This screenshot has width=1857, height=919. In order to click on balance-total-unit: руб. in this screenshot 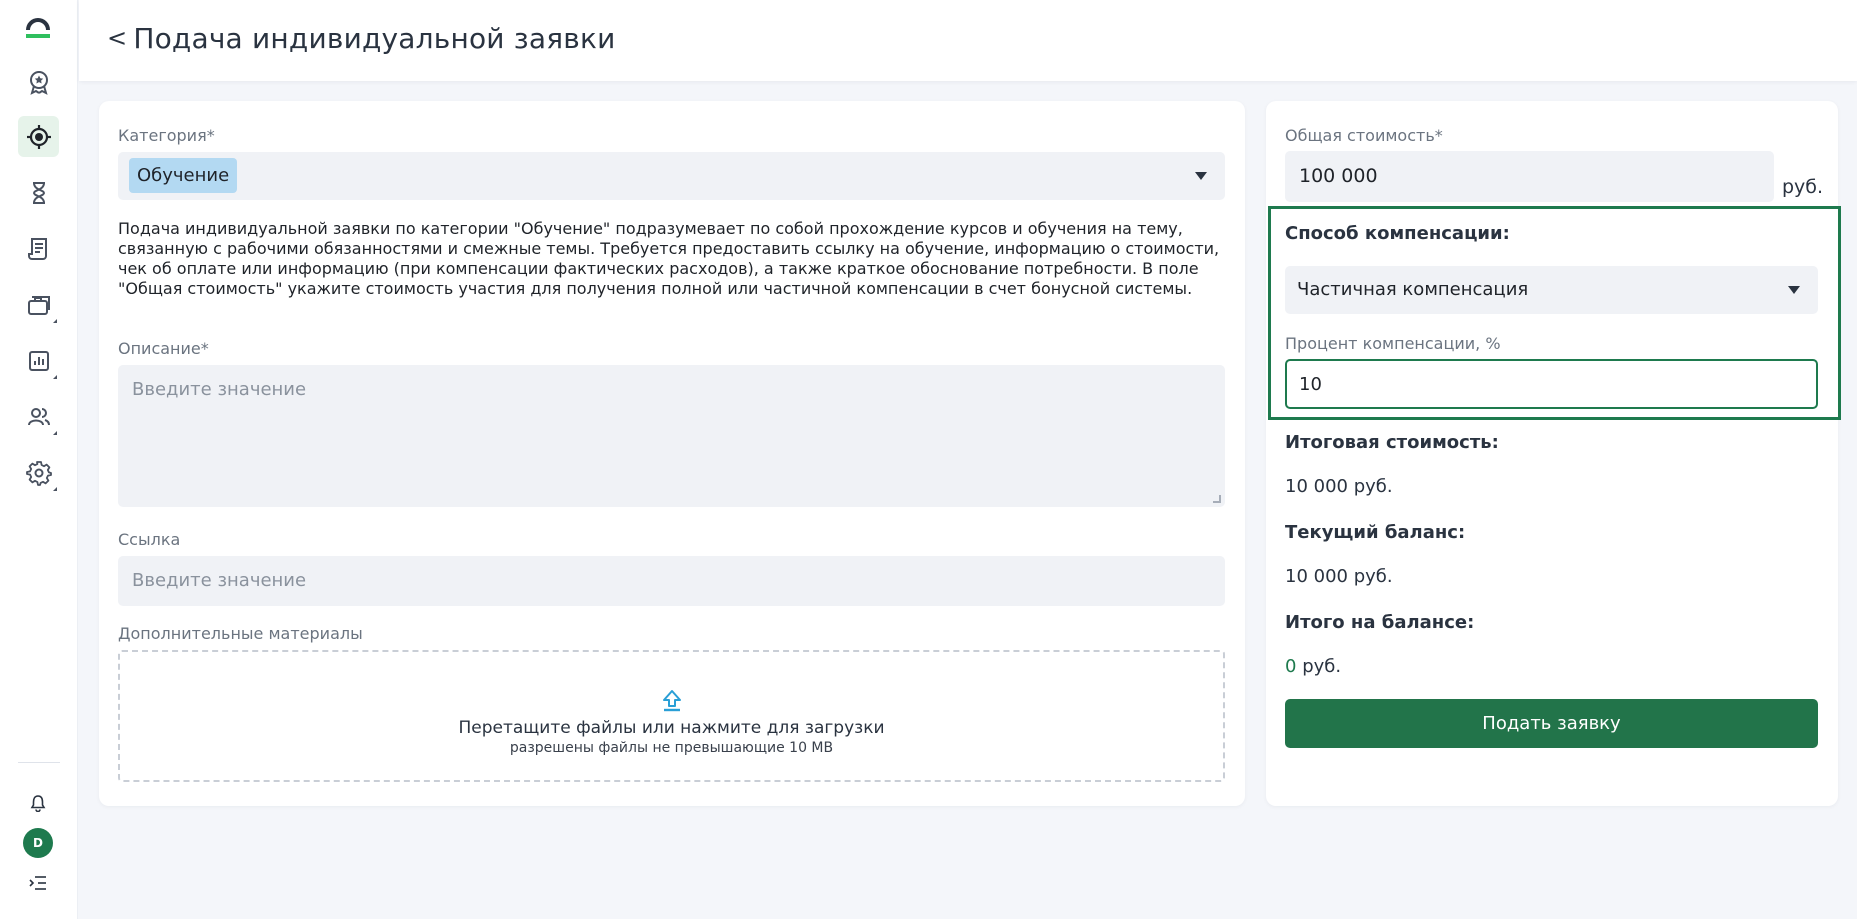, I will do `click(1322, 666)`.